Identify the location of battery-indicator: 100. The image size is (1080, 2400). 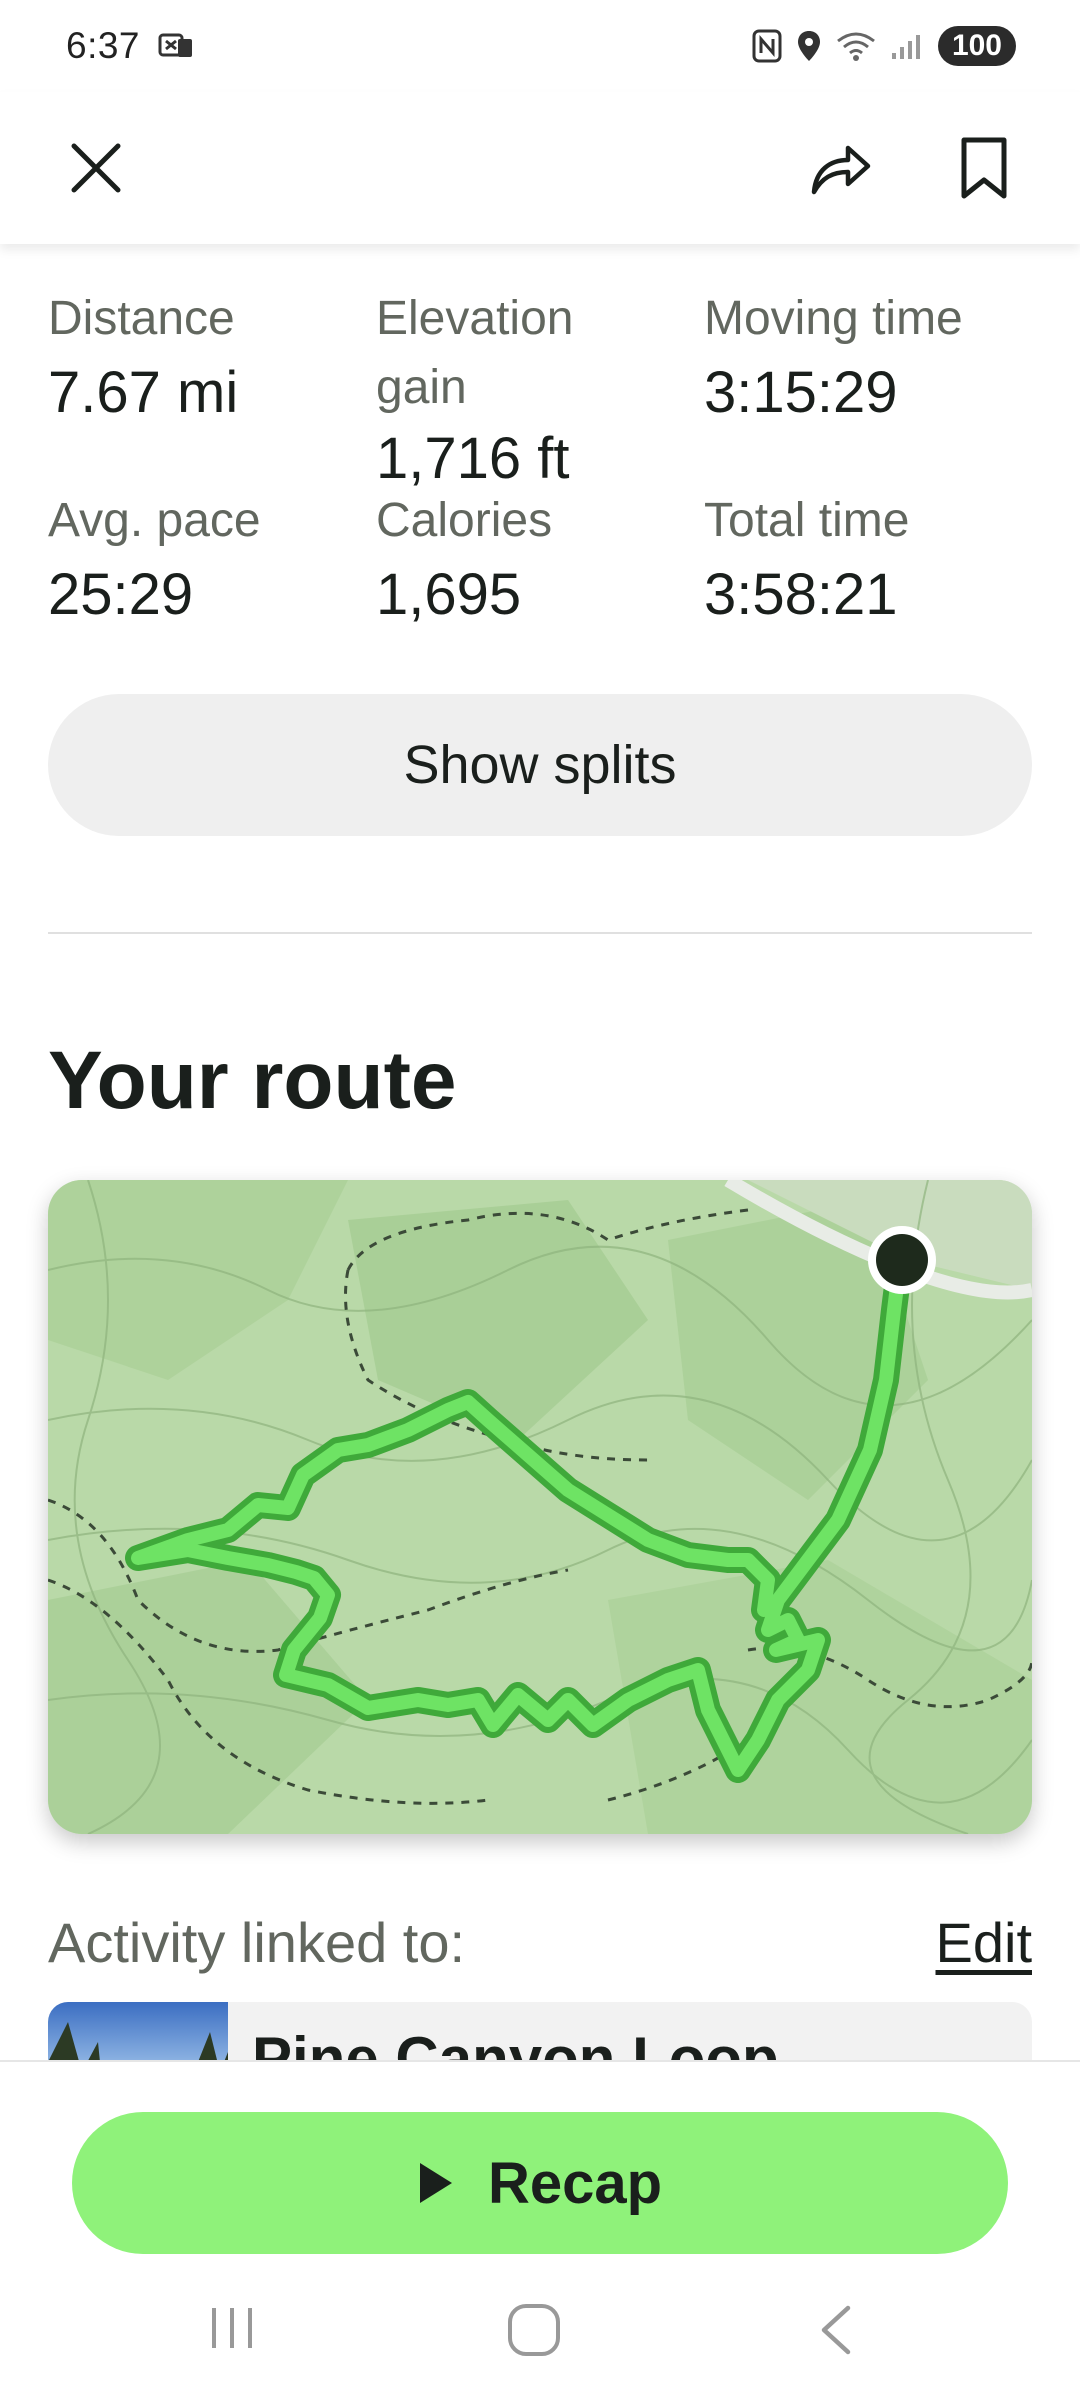
(976, 46).